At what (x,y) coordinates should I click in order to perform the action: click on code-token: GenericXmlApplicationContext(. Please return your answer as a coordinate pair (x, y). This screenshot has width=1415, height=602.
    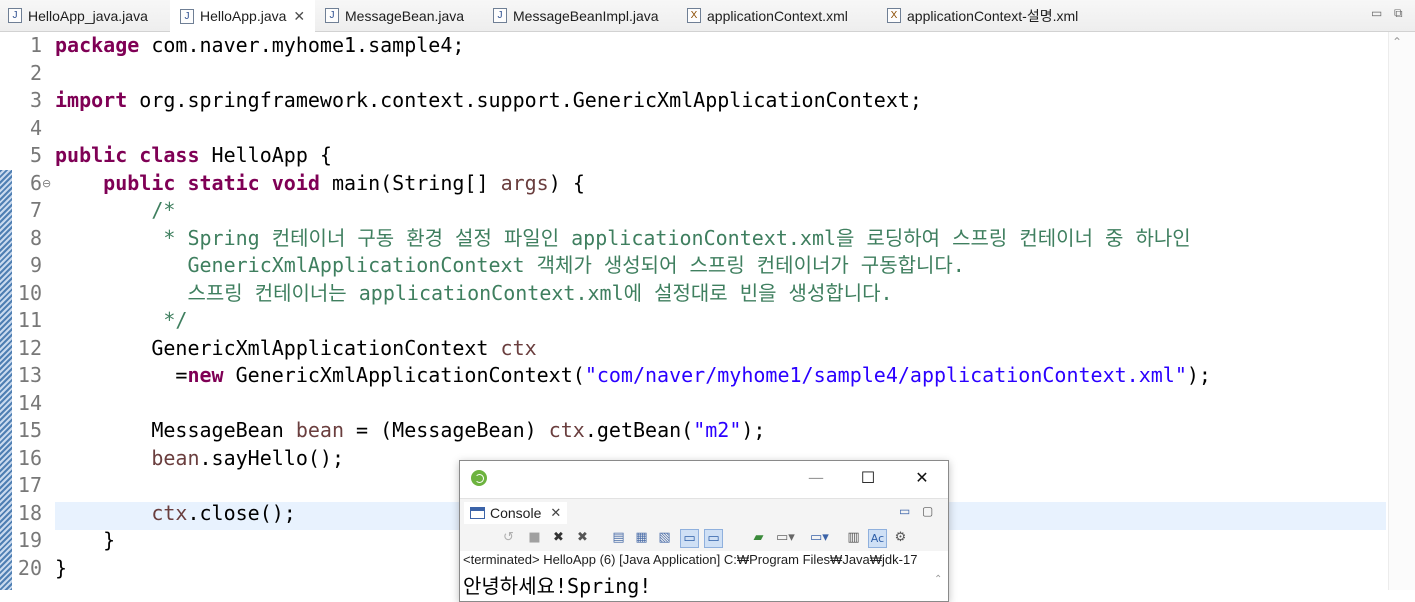
    Looking at the image, I should click on (404, 375).